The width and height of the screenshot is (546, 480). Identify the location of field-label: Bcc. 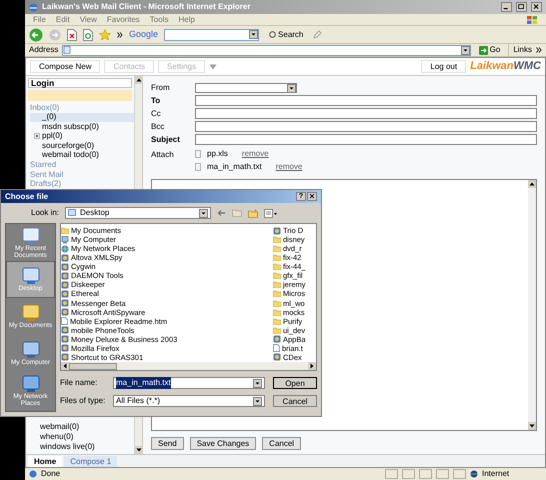
(158, 126).